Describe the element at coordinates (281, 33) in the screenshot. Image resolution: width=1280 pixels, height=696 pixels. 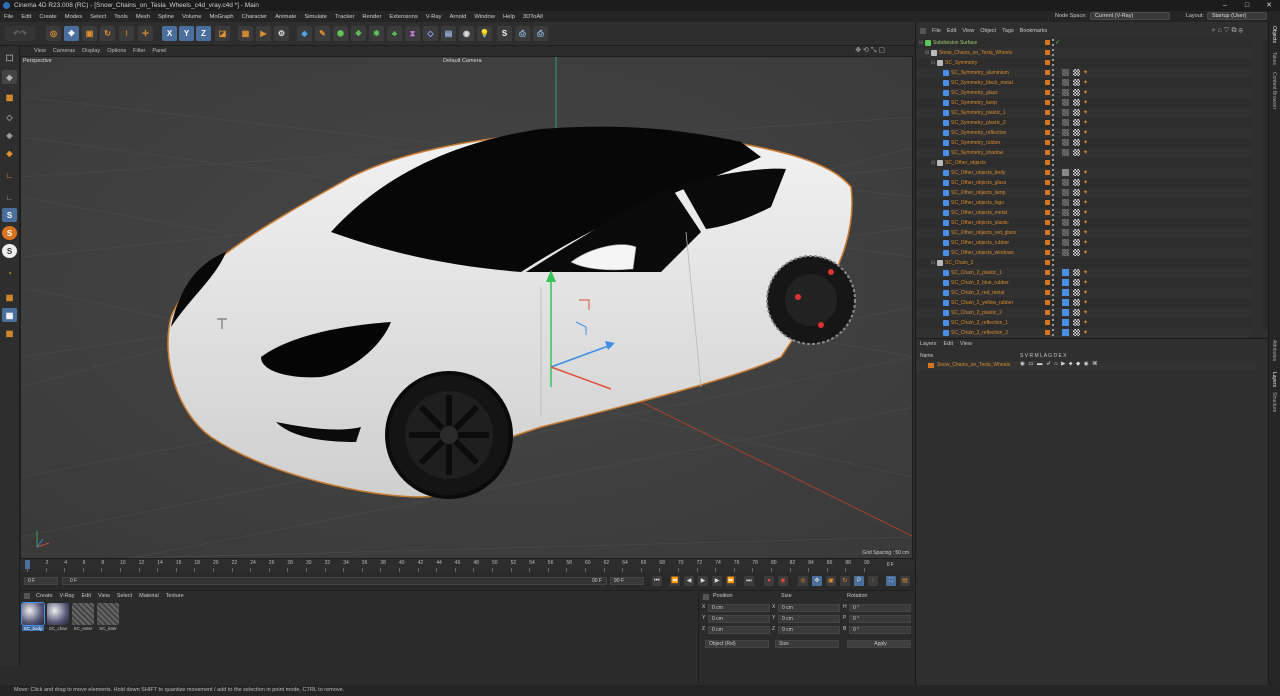
I see `render-settings-icon: ⚙` at that location.